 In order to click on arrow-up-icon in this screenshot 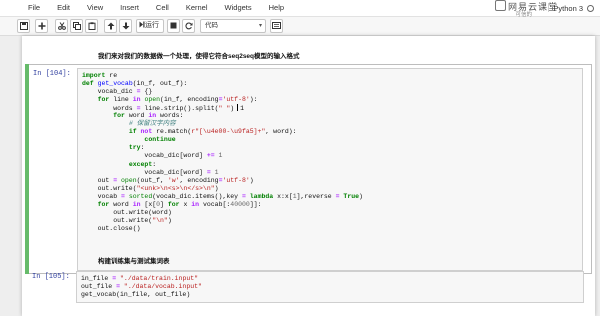, I will do `click(110, 26)`.